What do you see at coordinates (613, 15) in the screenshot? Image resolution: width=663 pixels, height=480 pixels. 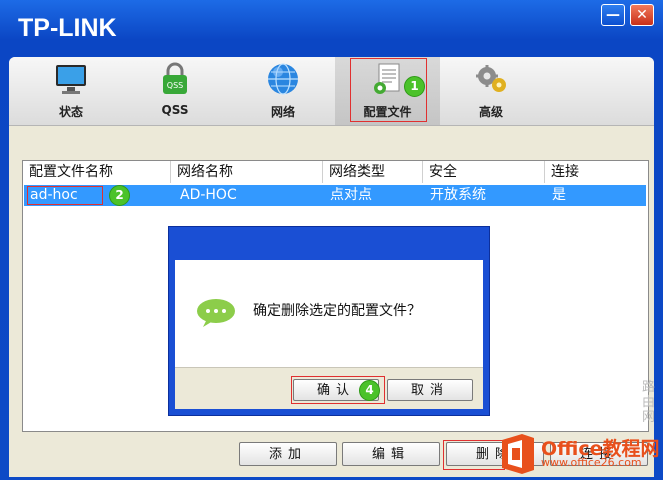 I see `minimize-button: —` at bounding box center [613, 15].